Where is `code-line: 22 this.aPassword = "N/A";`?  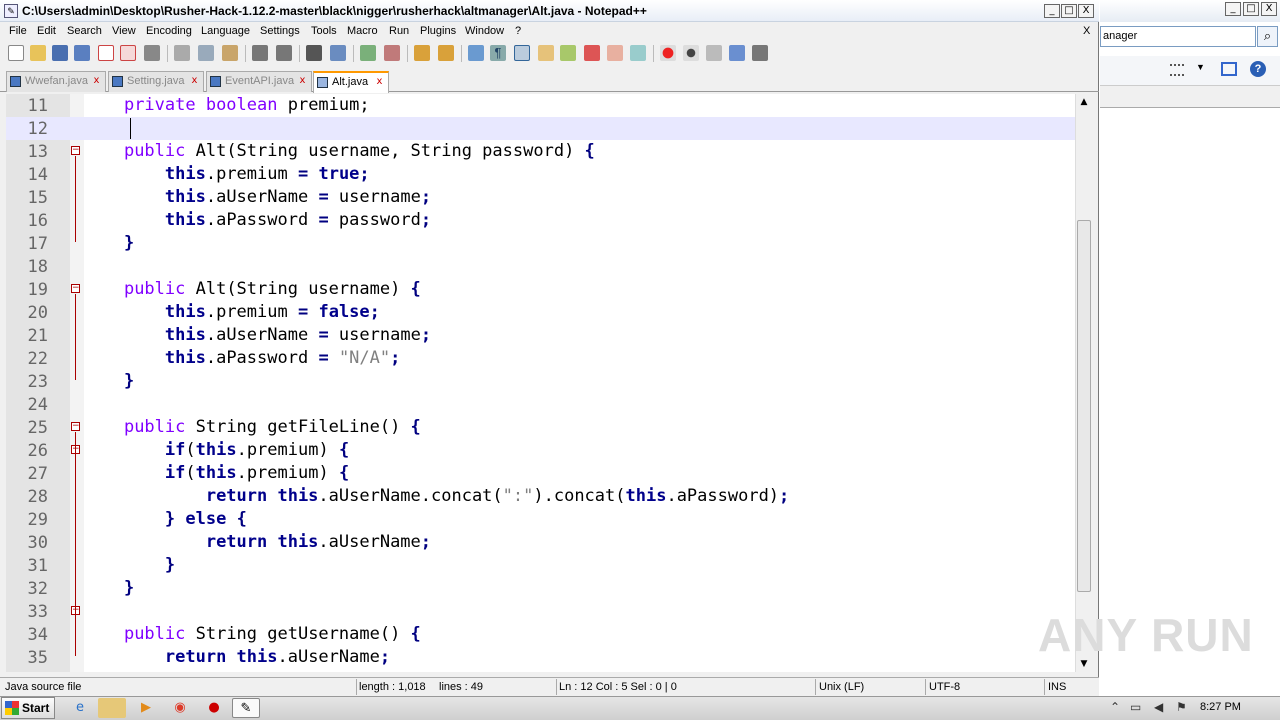 code-line: 22 this.aPassword = "N/A"; is located at coordinates (540, 358).